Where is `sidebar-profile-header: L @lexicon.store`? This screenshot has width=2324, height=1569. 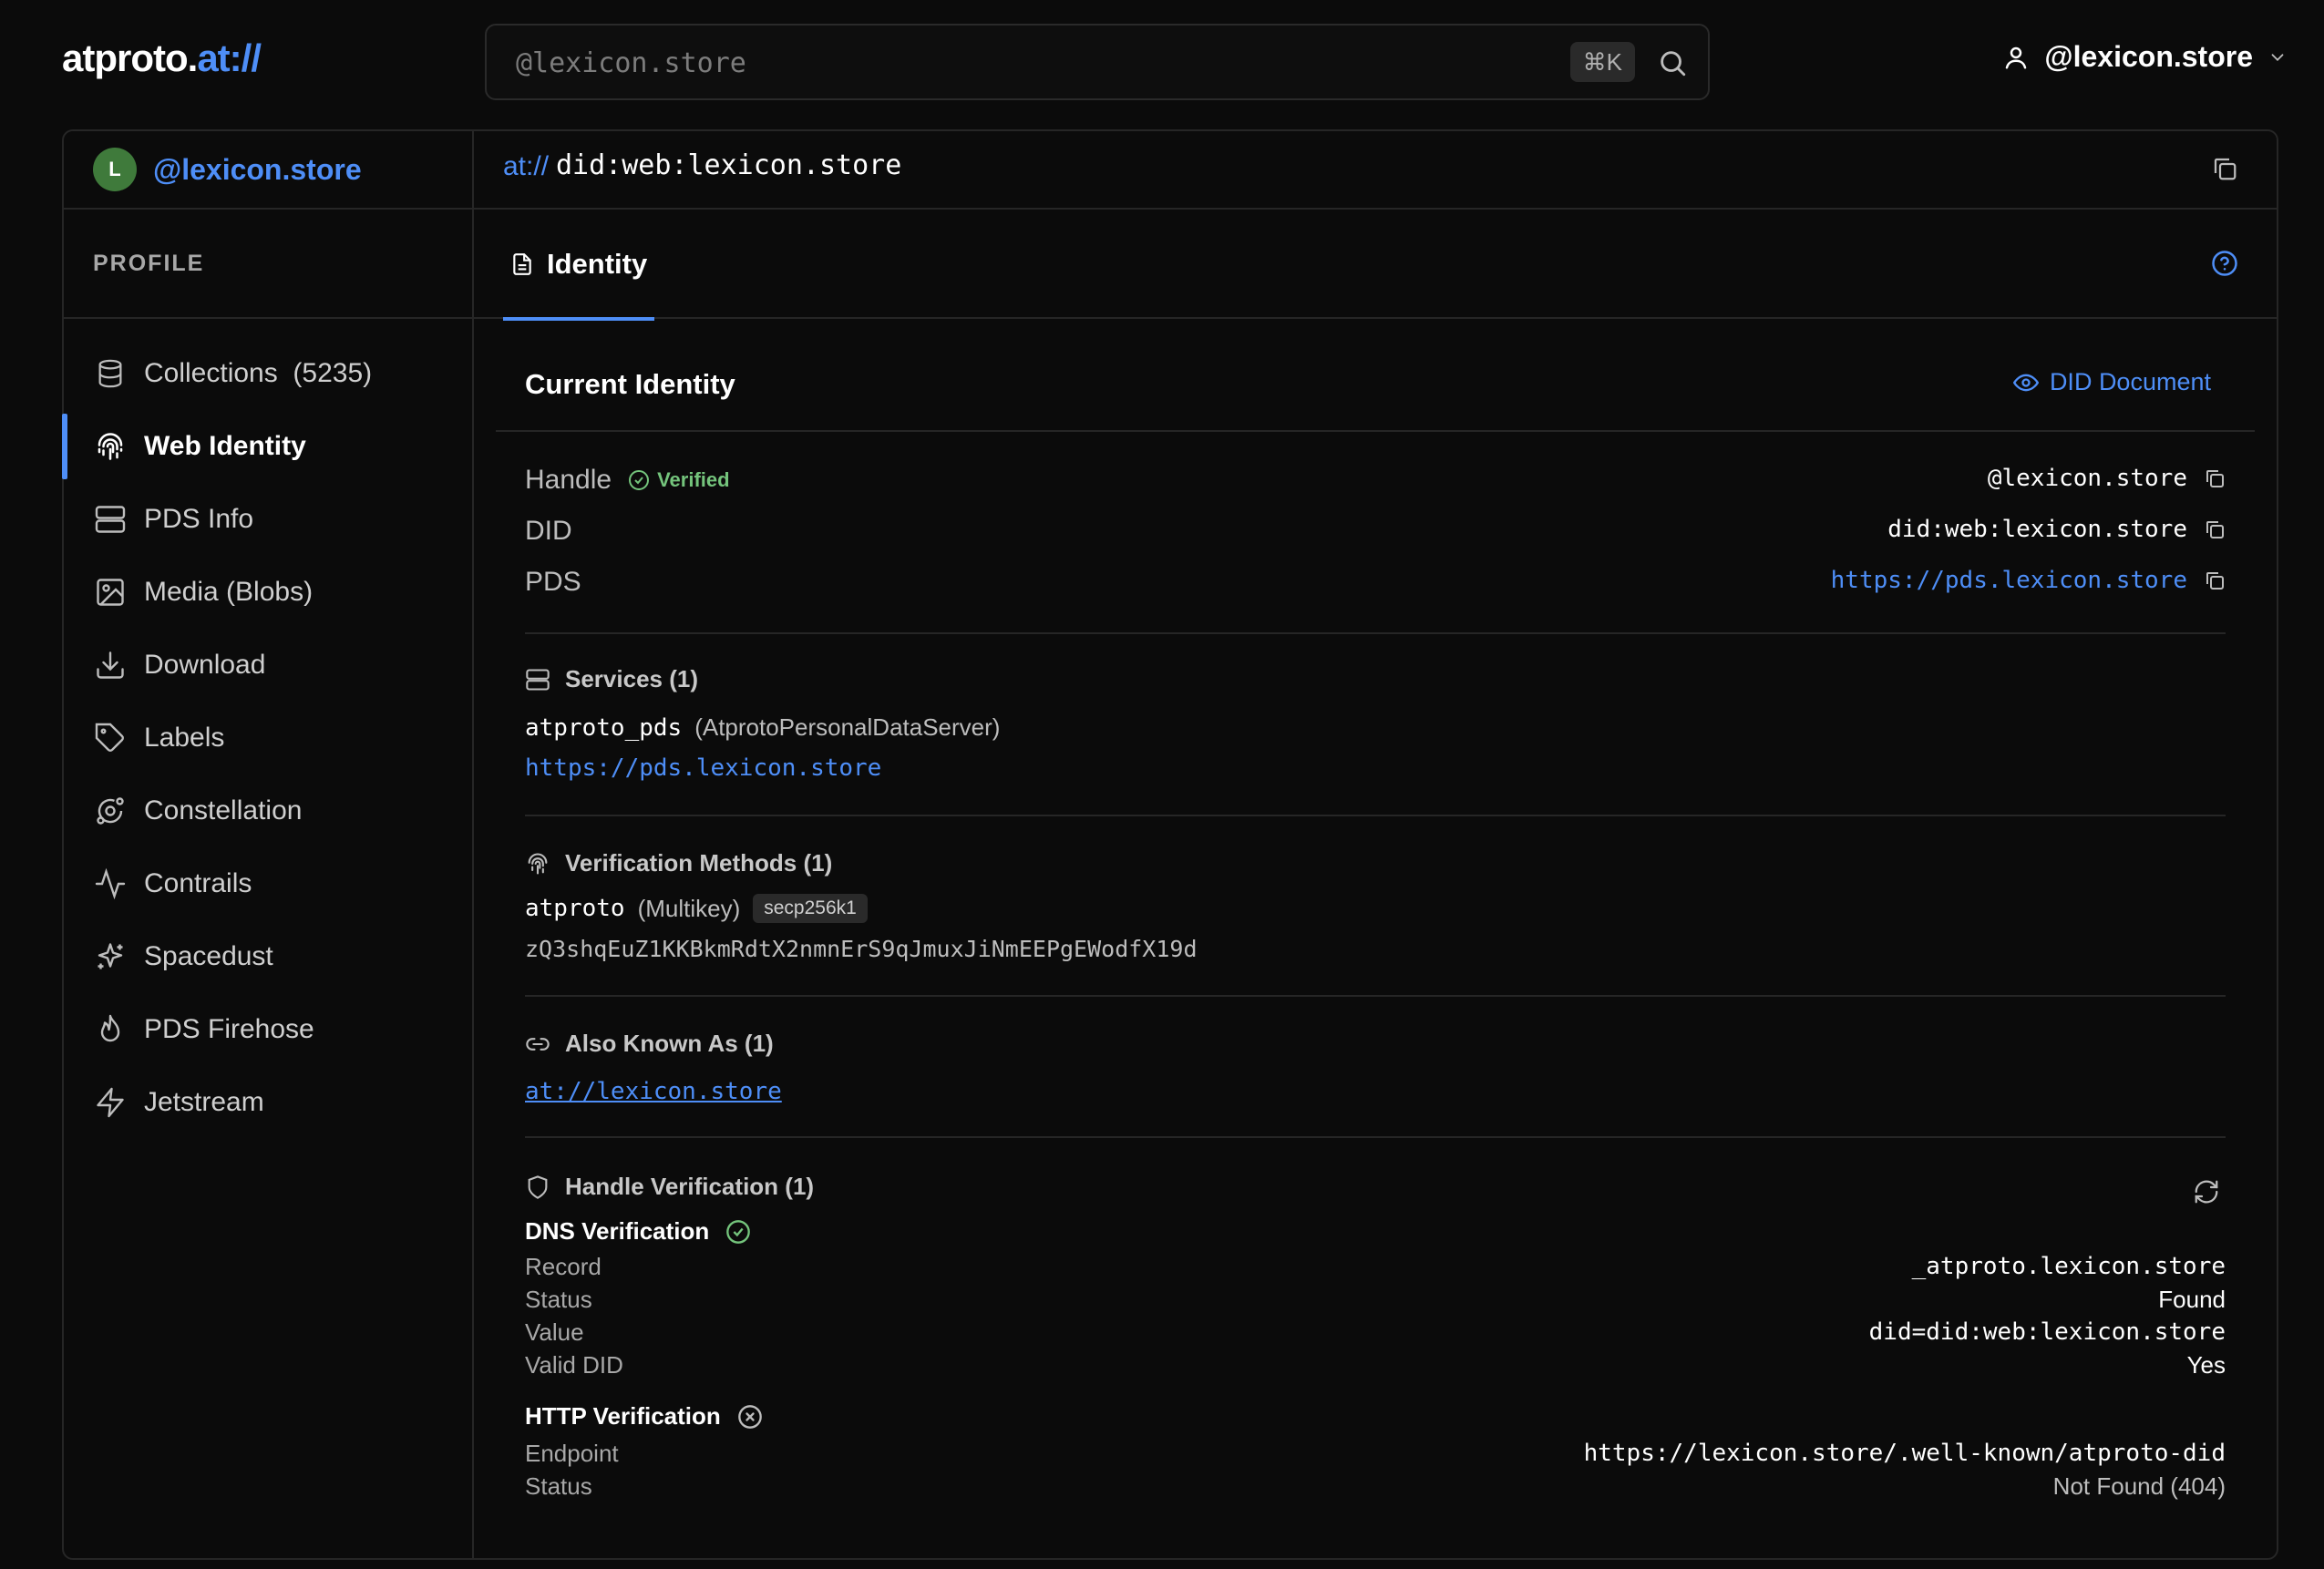
sidebar-profile-header: L @lexicon.store is located at coordinates (268, 170).